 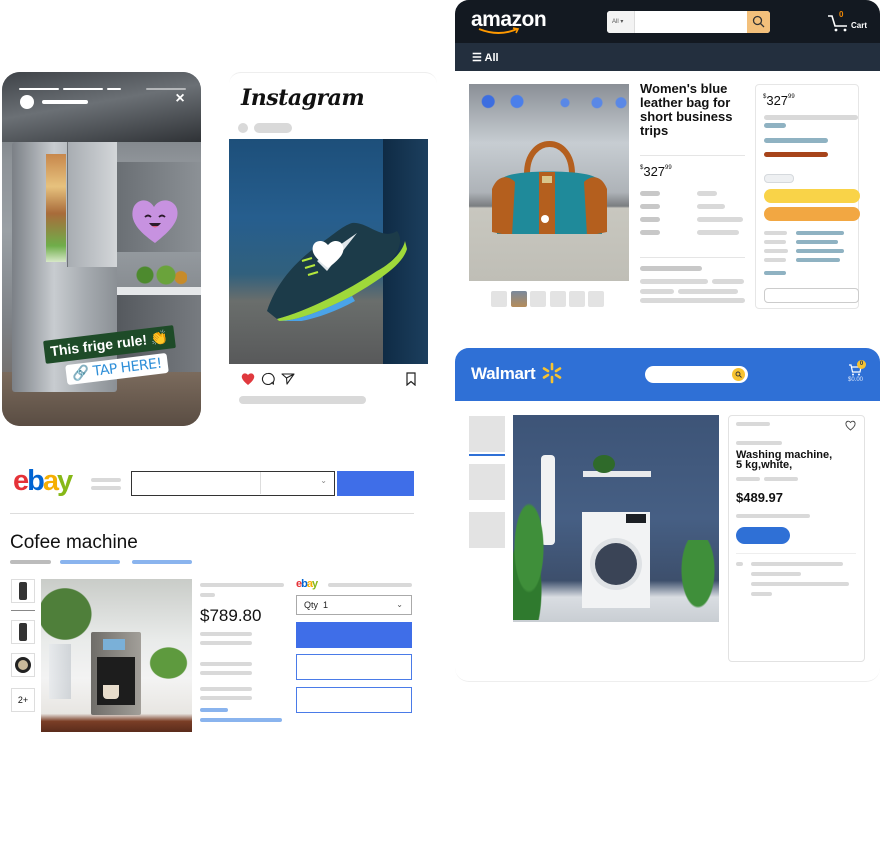 What do you see at coordinates (370, 585) in the screenshot?
I see `buybox-info-placeholder` at bounding box center [370, 585].